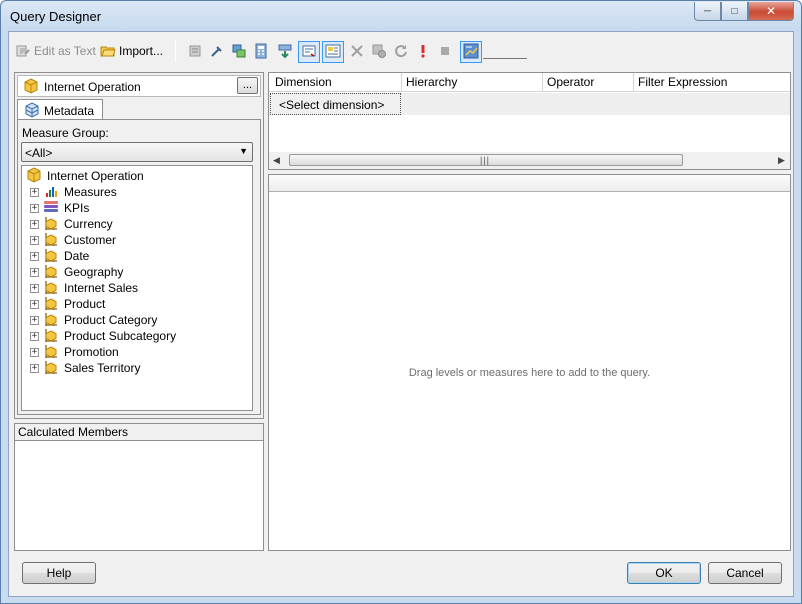  I want to click on column-header-operator: Operator, so click(570, 82).